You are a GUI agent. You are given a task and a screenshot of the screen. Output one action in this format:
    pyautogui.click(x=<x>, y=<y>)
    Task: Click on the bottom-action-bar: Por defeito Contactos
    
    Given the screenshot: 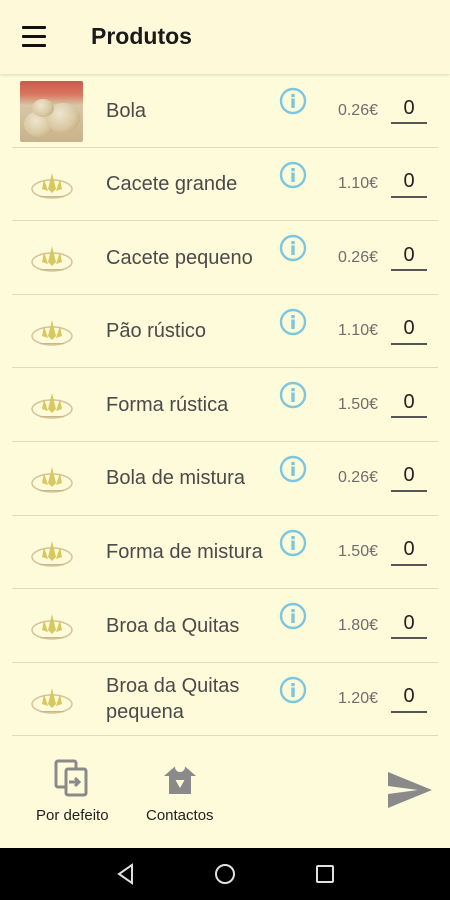 What is the action you would take?
    pyautogui.click(x=225, y=798)
    